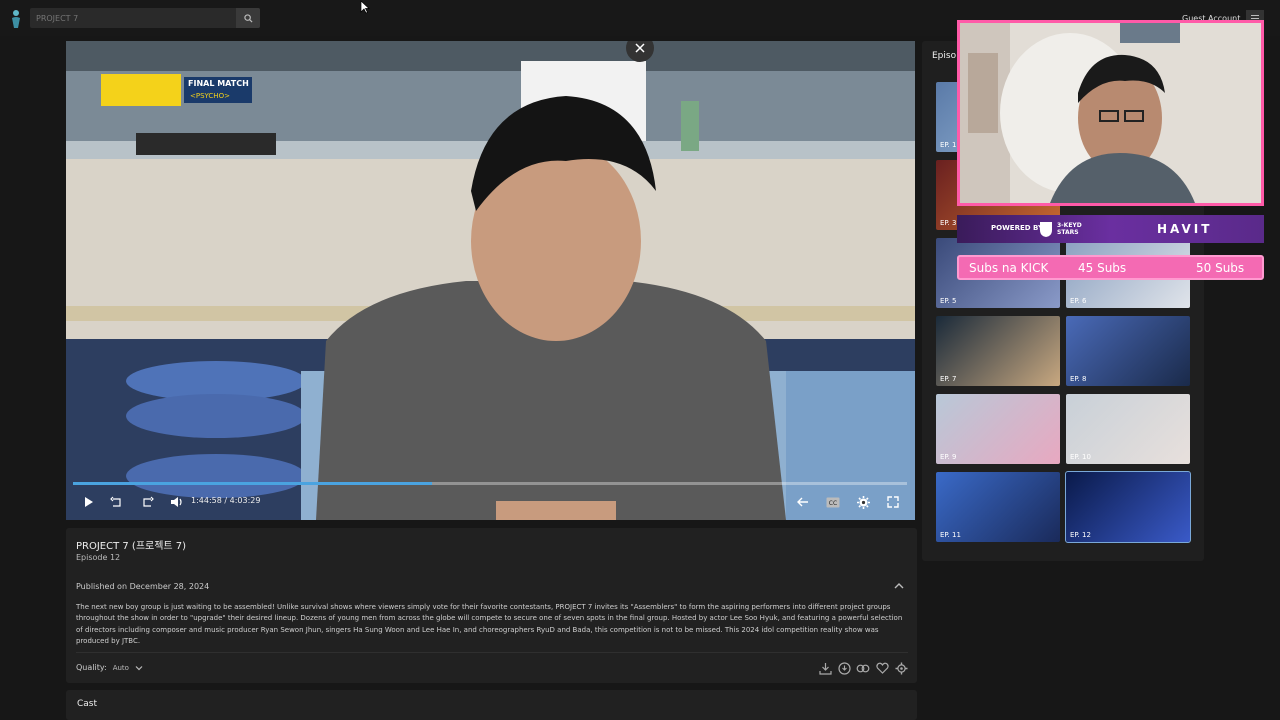  Describe the element at coordinates (1220, 268) in the screenshot. I see `subs-goal: 50 Subs` at that location.